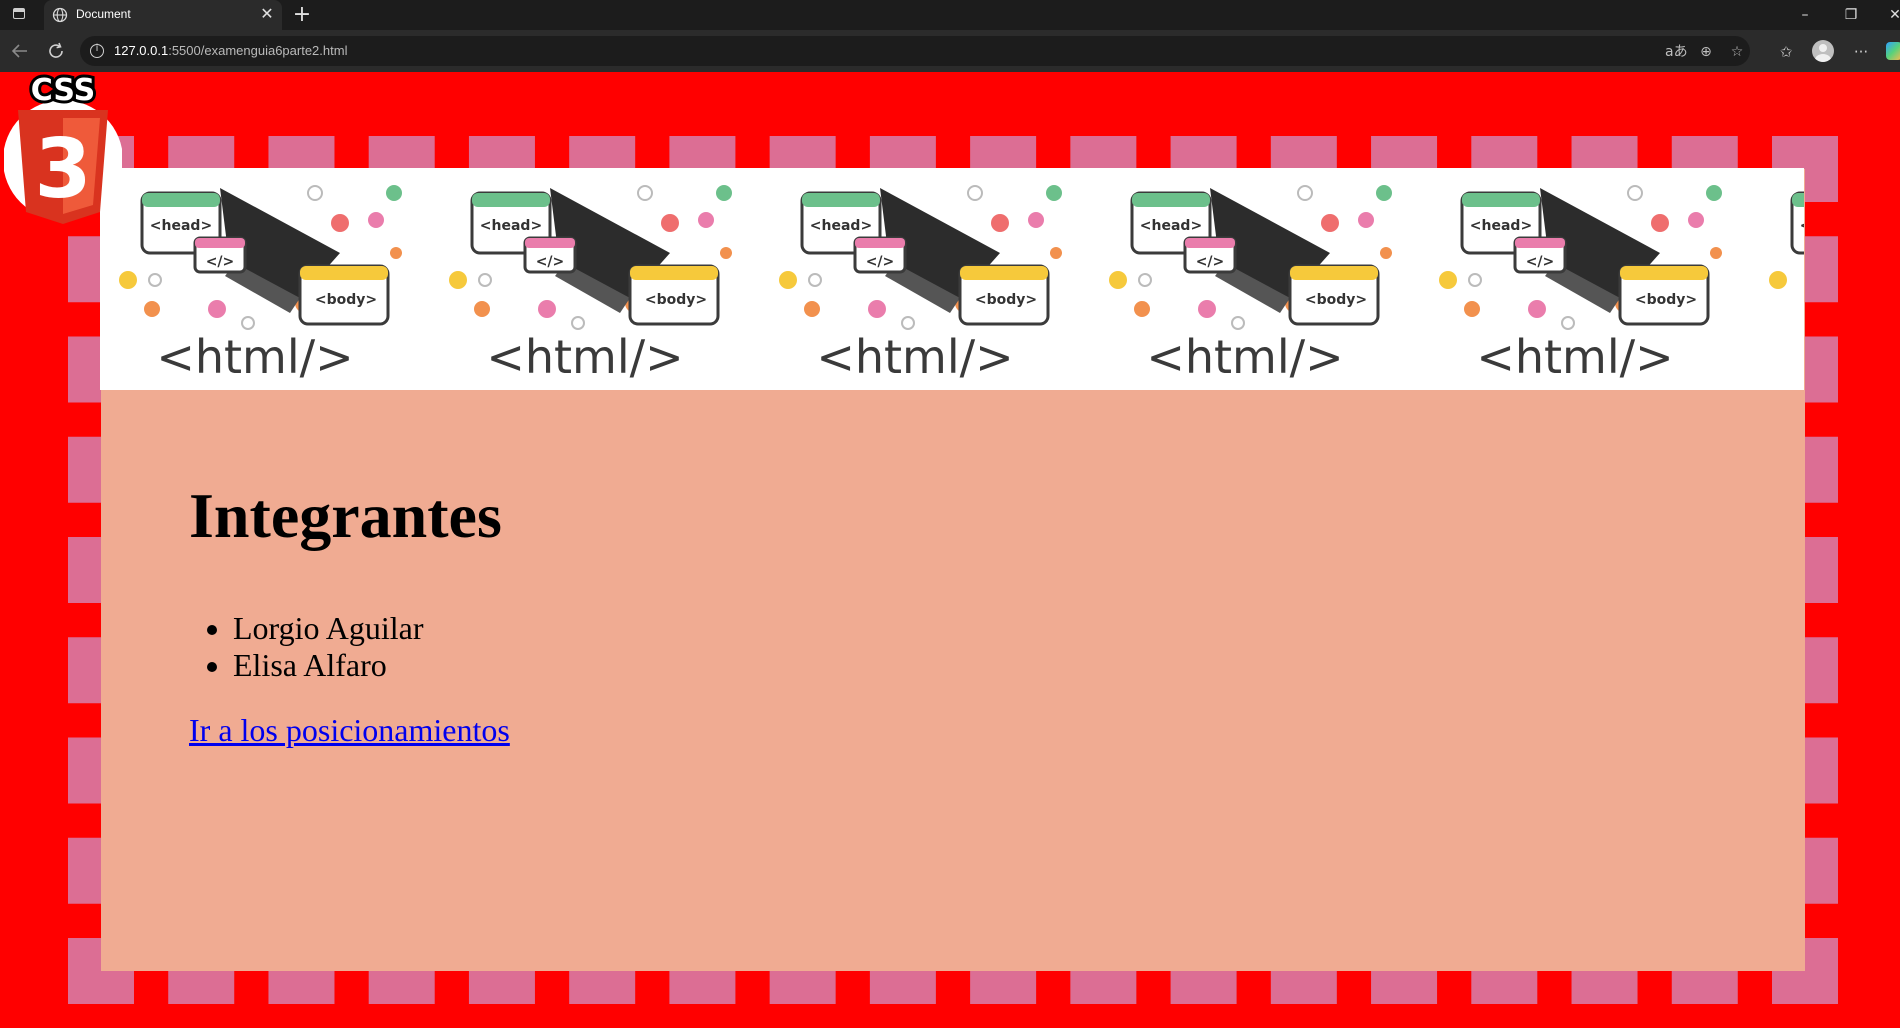 This screenshot has height=1028, width=1900. What do you see at coordinates (19, 13) in the screenshot?
I see `window-menu-icon` at bounding box center [19, 13].